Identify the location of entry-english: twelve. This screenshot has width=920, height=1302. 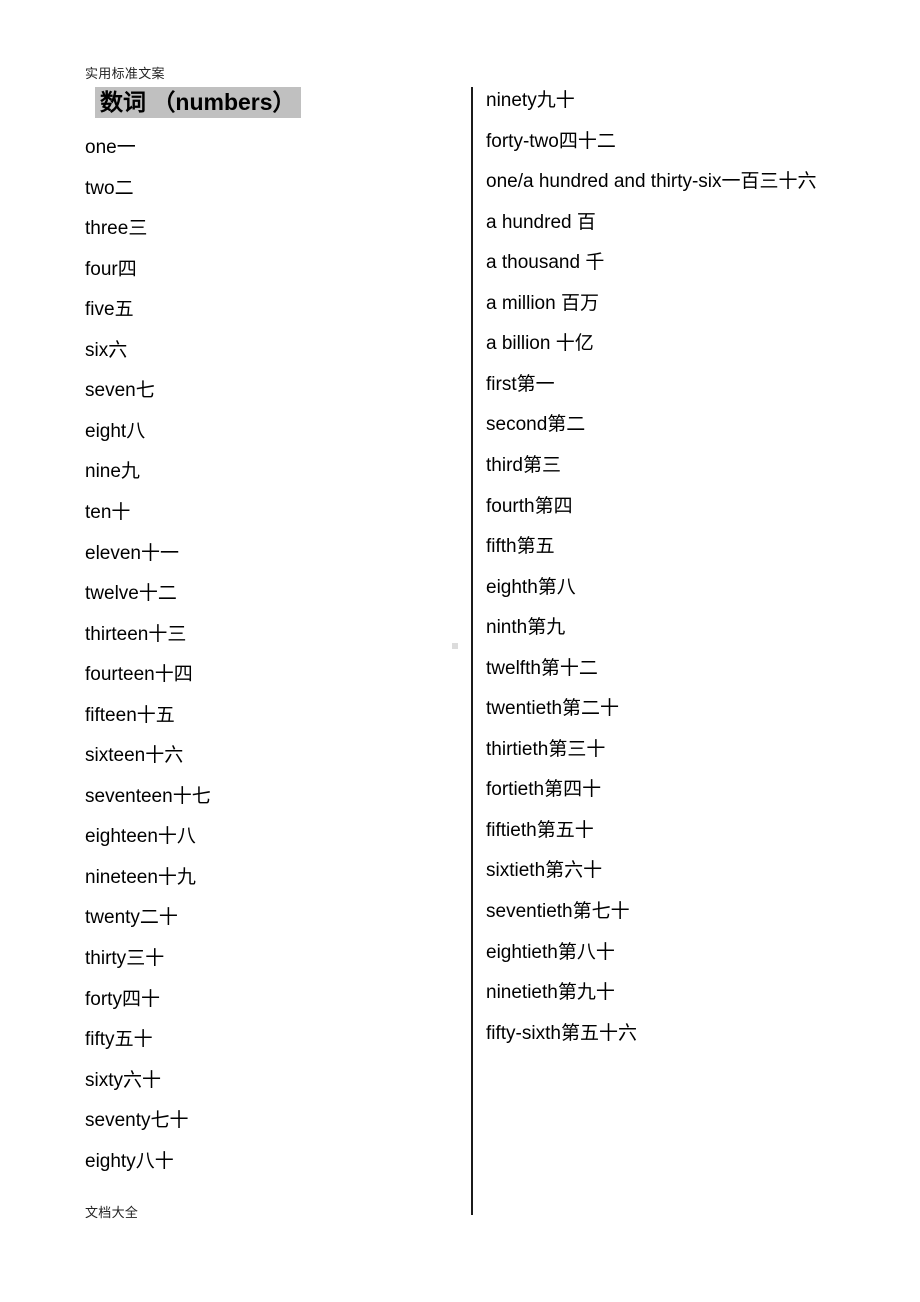
(112, 594).